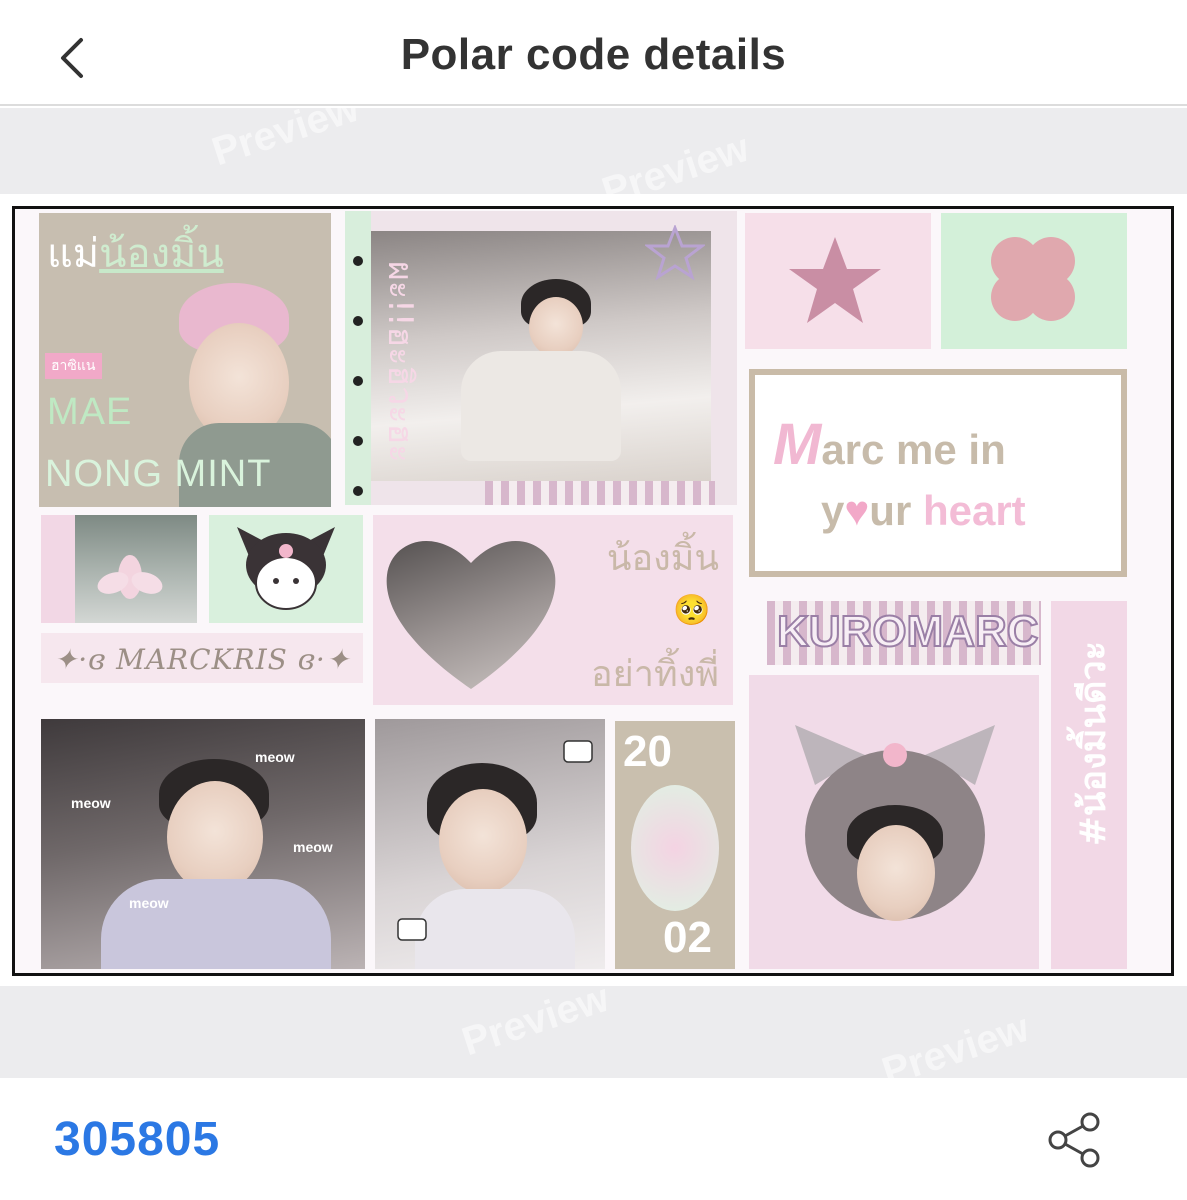  I want to click on pleading-emoji: 🥺, so click(692, 610).